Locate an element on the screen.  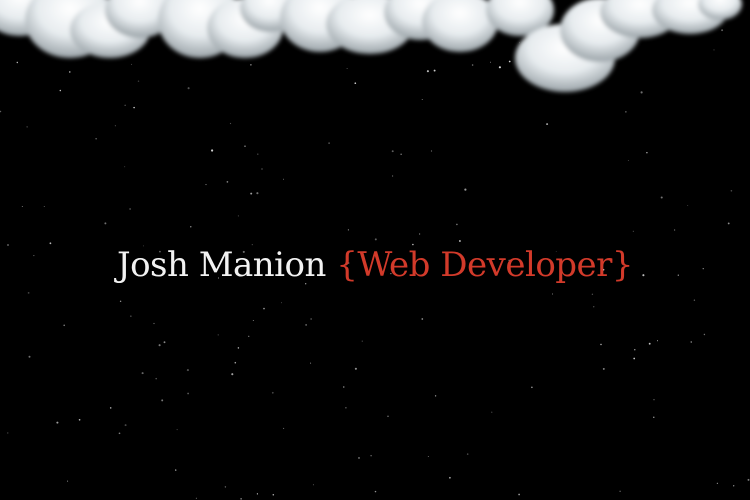
hero-headline: Josh Manion {Web Developer} is located at coordinates (375, 265).